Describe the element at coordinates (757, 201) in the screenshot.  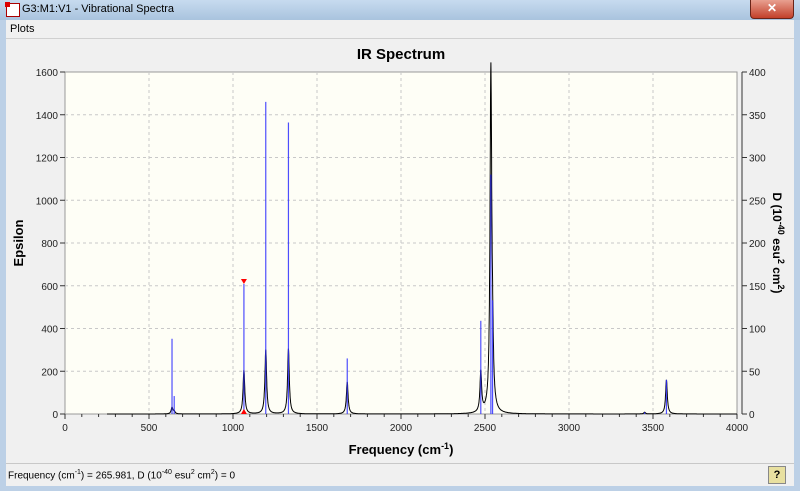
I see `y2-tick-label: 250` at that location.